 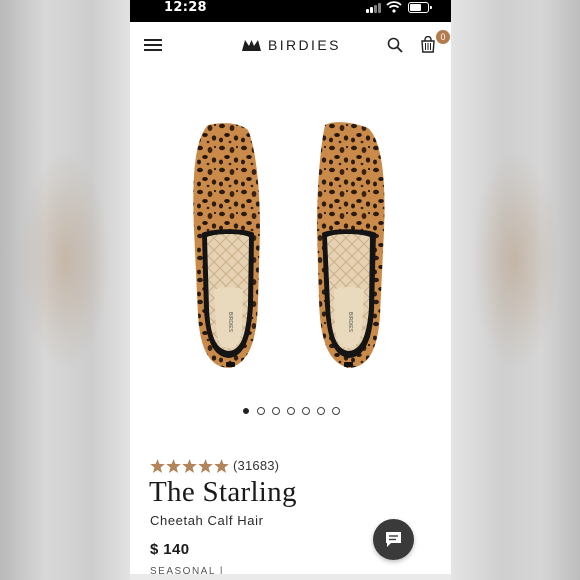 What do you see at coordinates (223, 492) in the screenshot?
I see `product-name: The Starling` at bounding box center [223, 492].